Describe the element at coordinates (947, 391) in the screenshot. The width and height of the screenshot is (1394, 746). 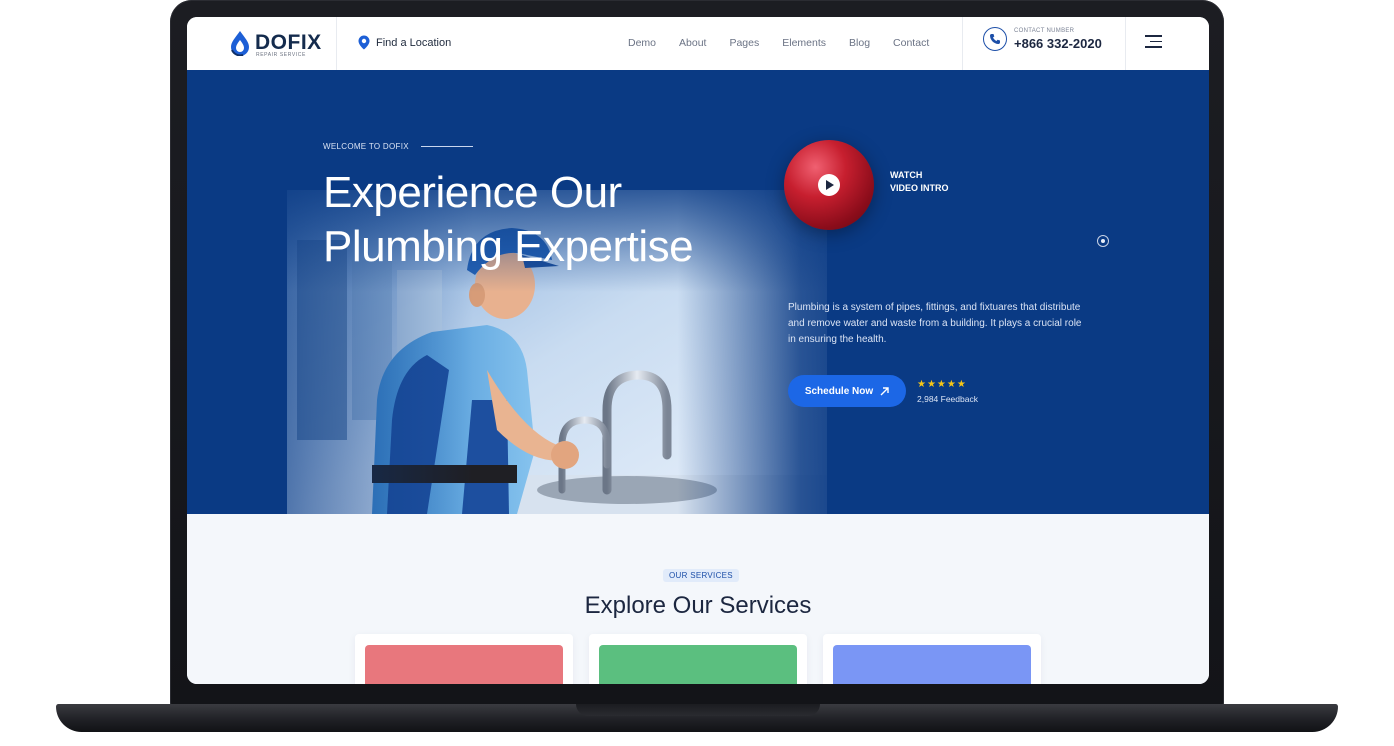
I see `rating-block: ★★★★★ 2,984 Feedback` at that location.